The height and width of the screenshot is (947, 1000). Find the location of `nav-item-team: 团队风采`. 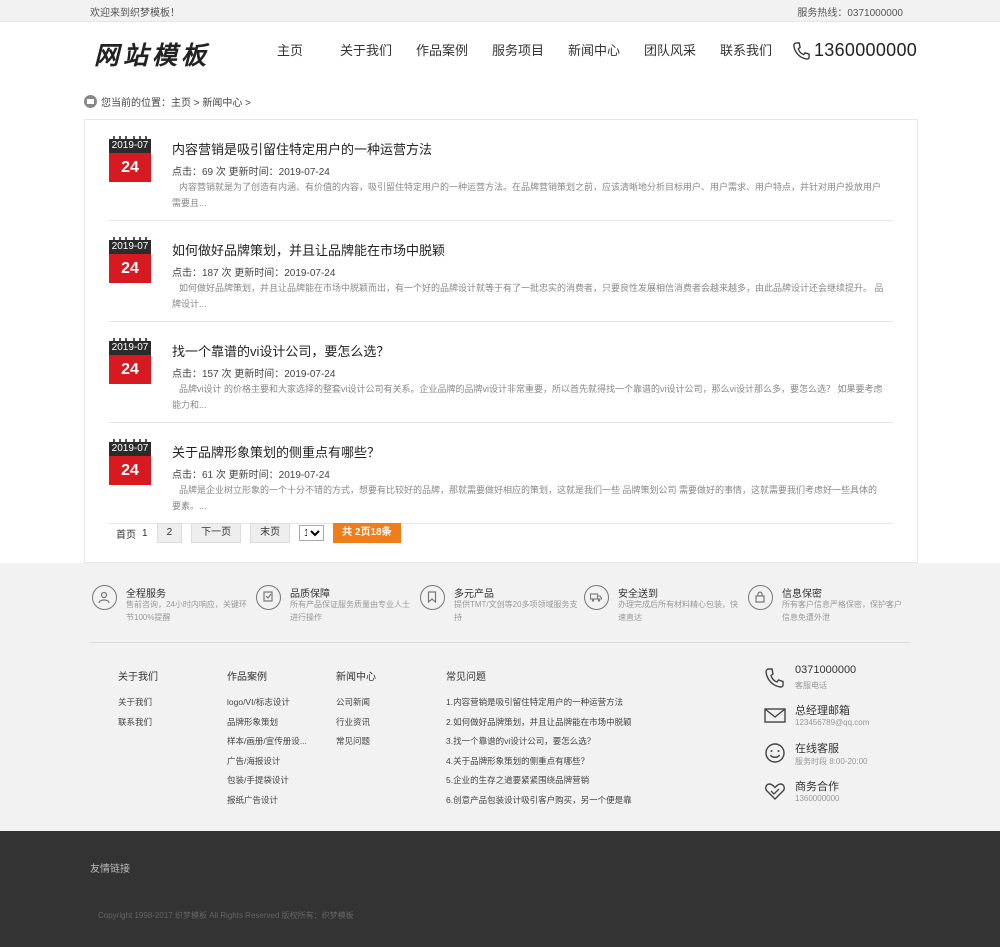

nav-item-team: 团队风采 is located at coordinates (670, 52).